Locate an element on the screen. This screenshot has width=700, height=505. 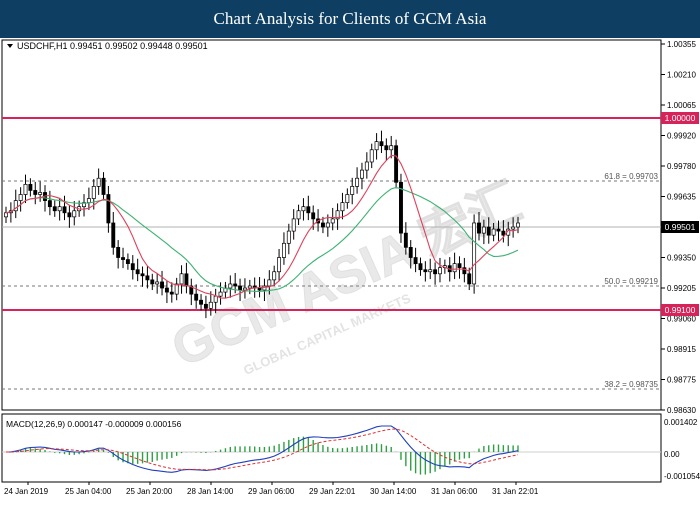
time-tick-label: 31 Jan 06:00 is located at coordinates (454, 491).